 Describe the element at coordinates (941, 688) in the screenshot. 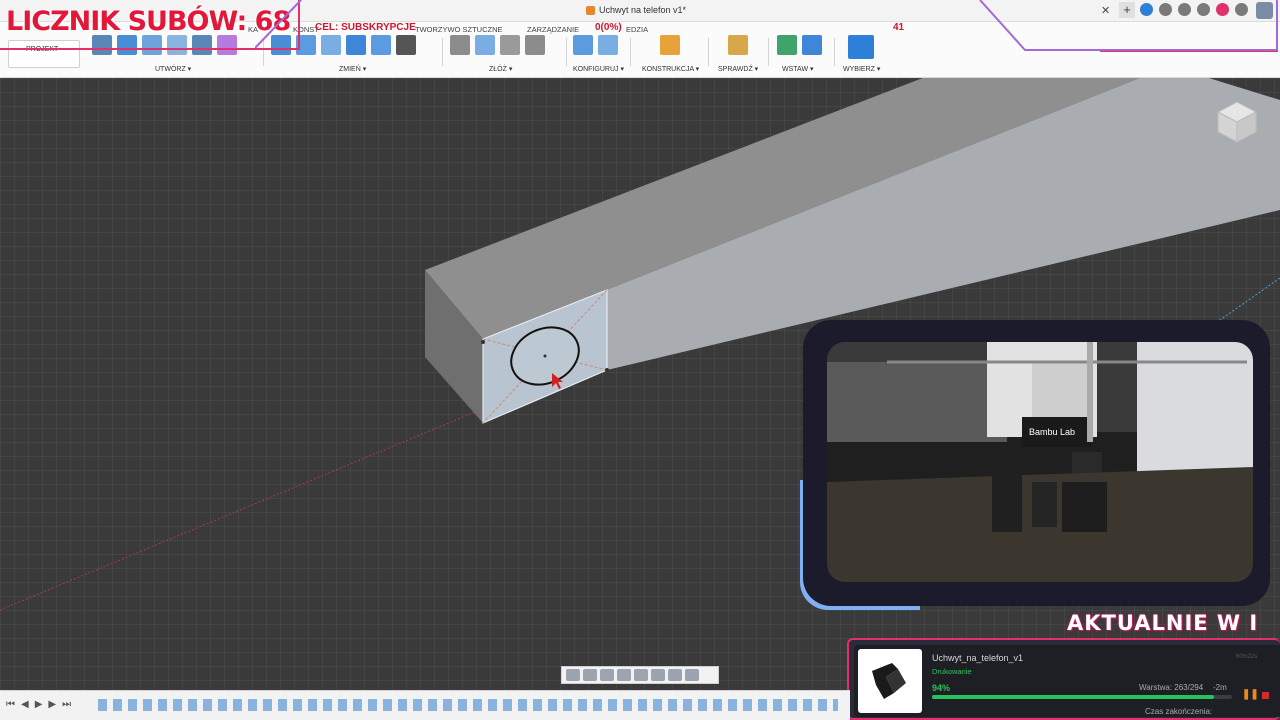

I see `print-percent: 94%` at that location.